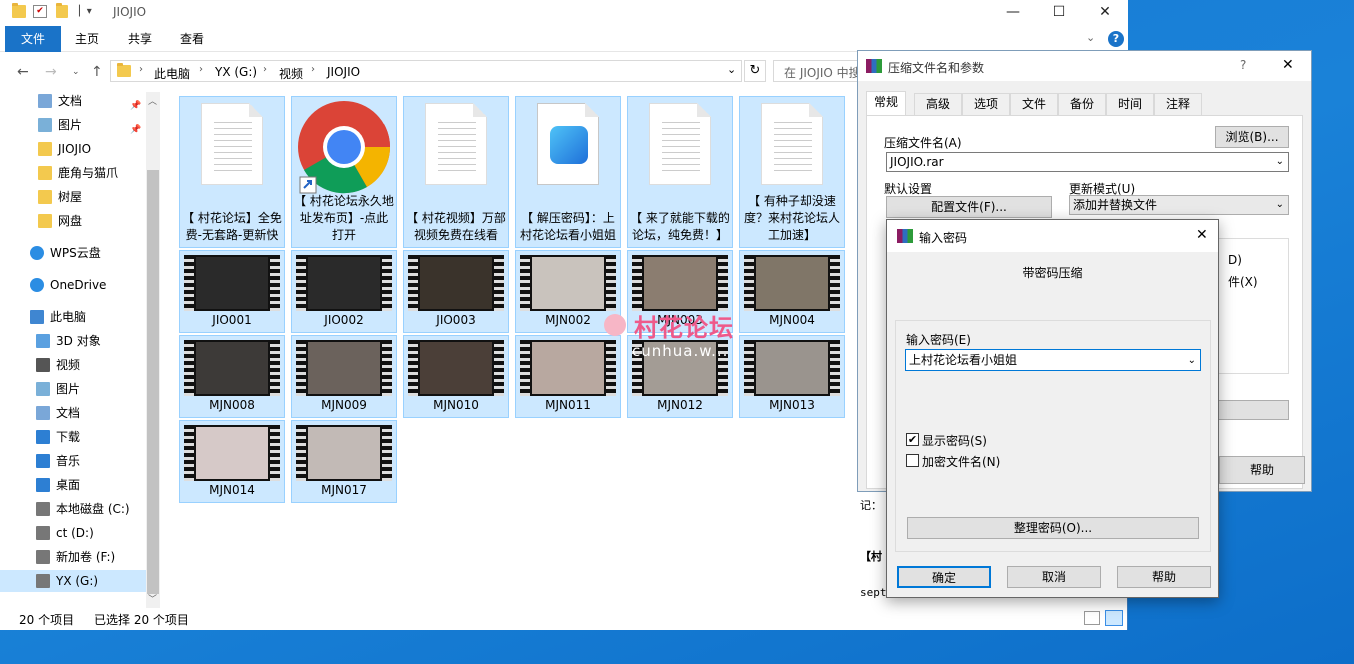  I want to click on sidebar-item: 网盘, so click(73, 221).